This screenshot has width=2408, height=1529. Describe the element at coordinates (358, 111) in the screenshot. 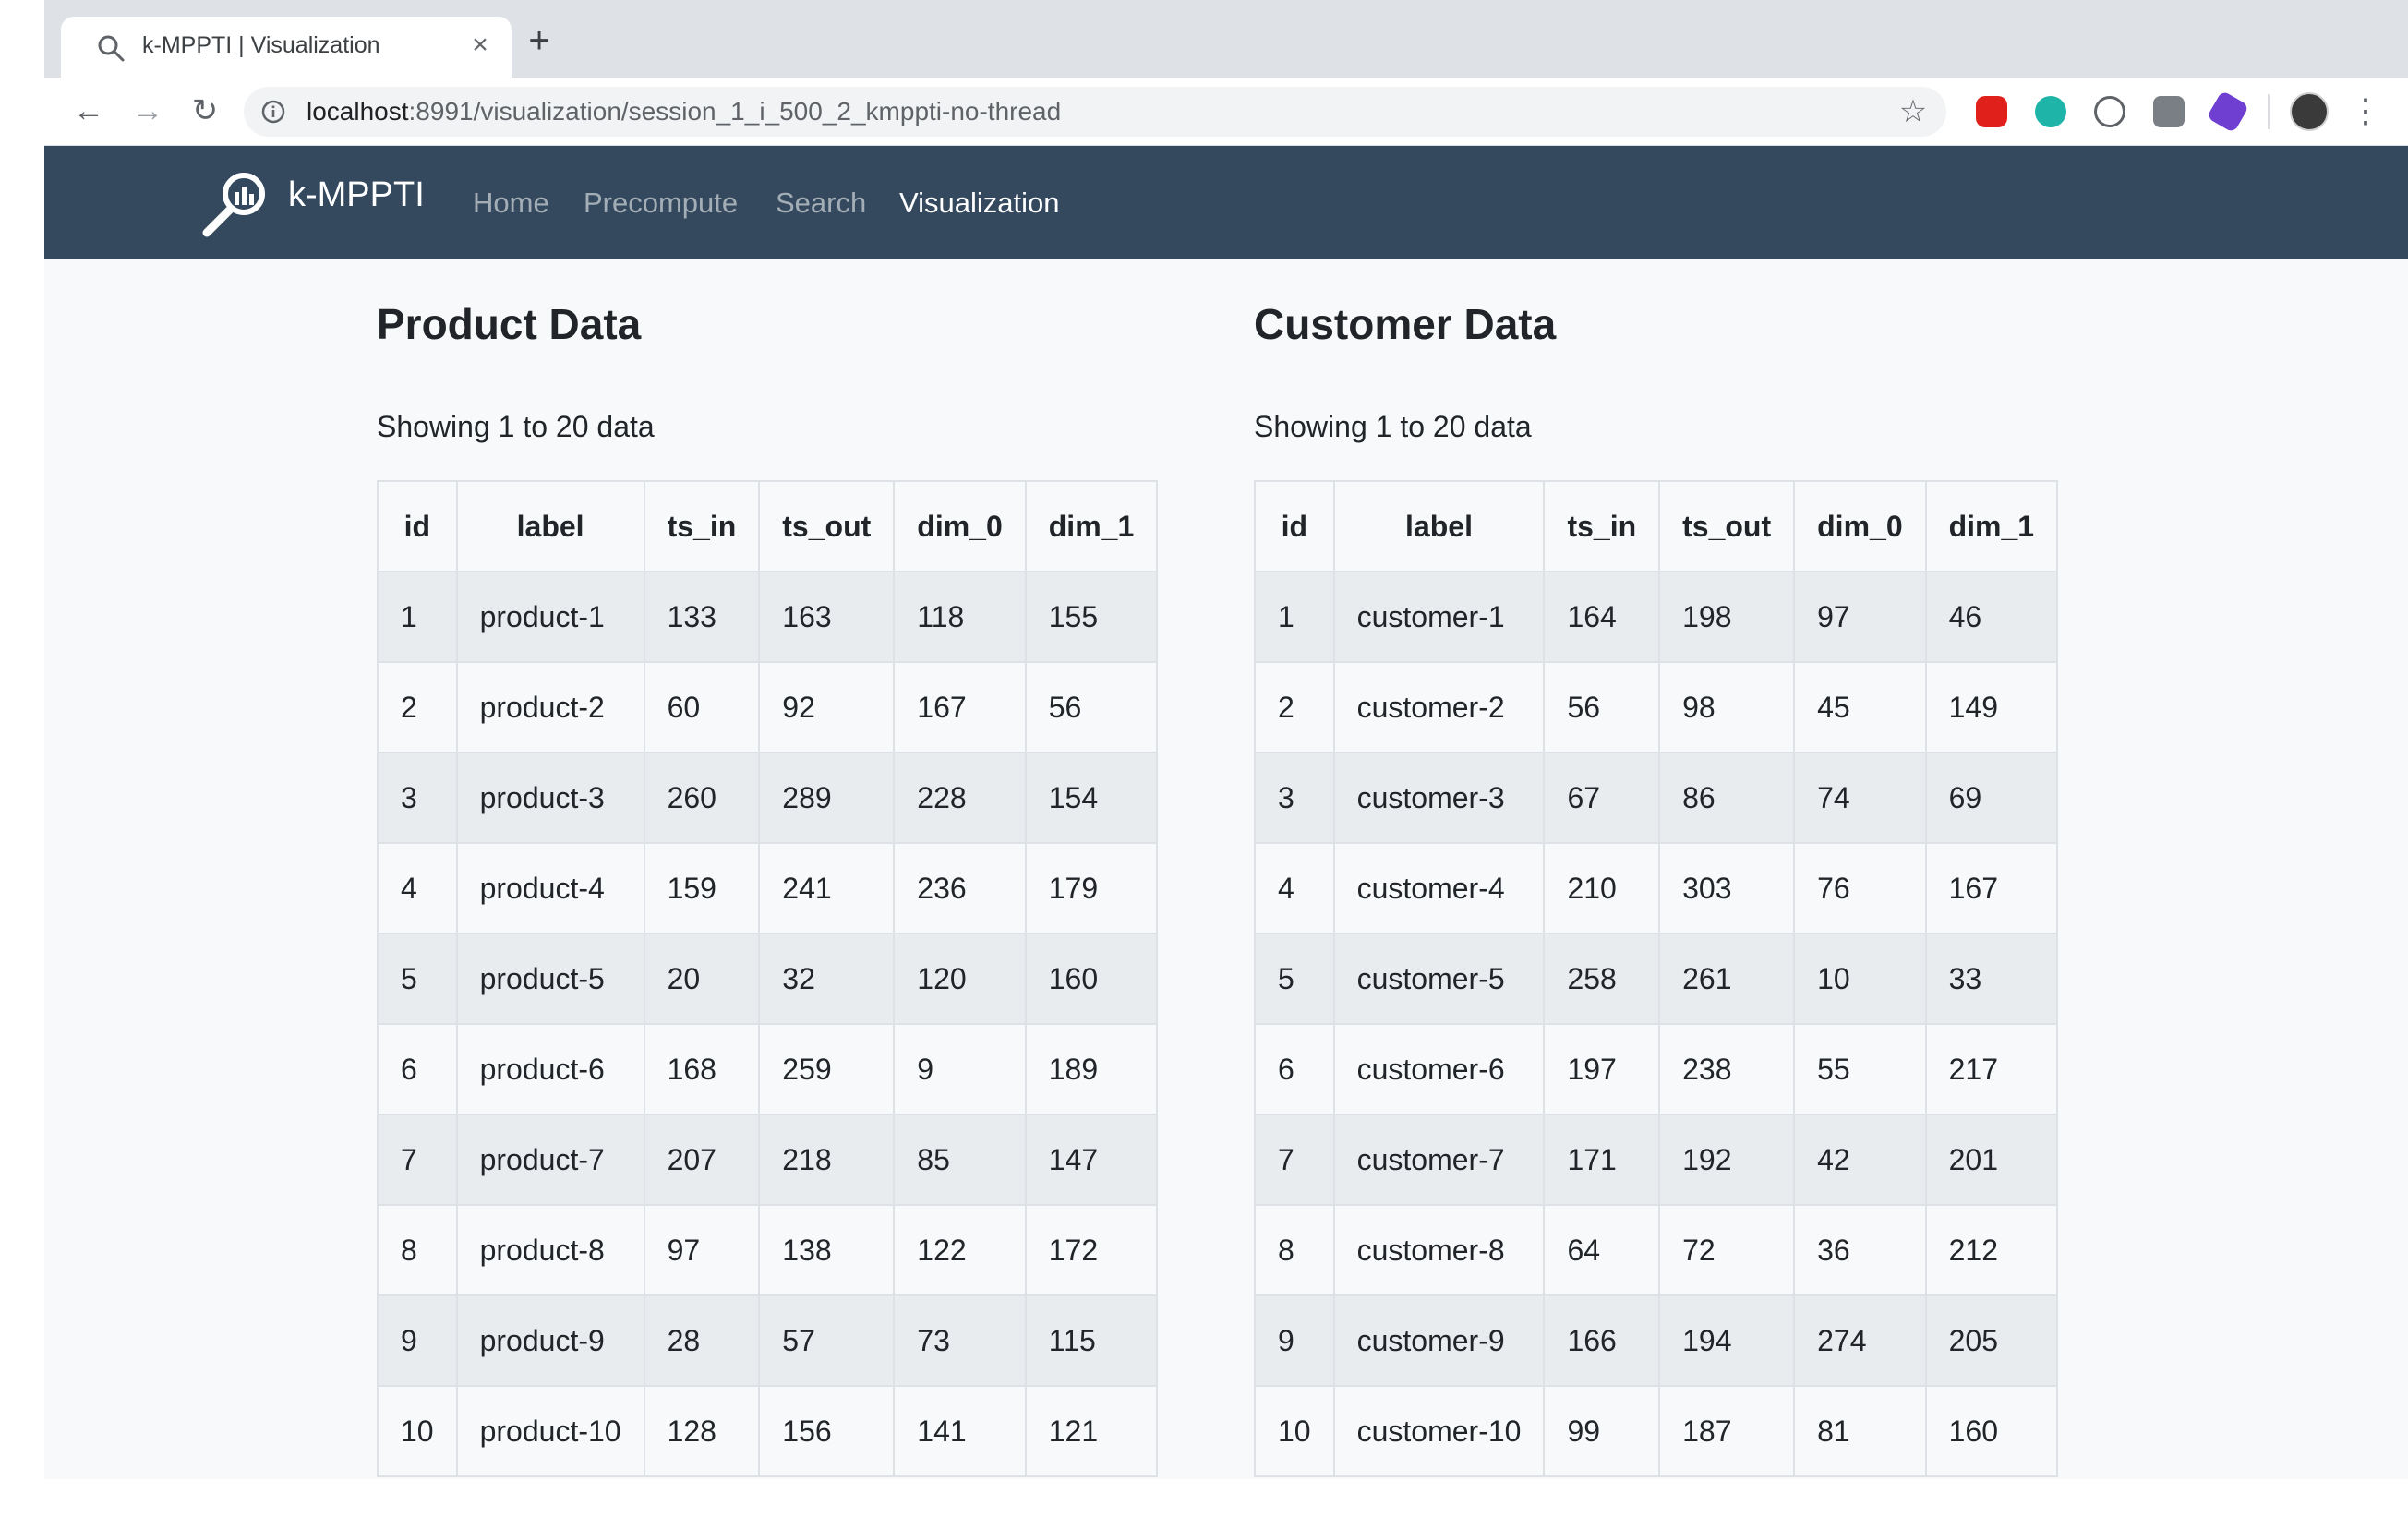

I see `url-host: localhost` at that location.